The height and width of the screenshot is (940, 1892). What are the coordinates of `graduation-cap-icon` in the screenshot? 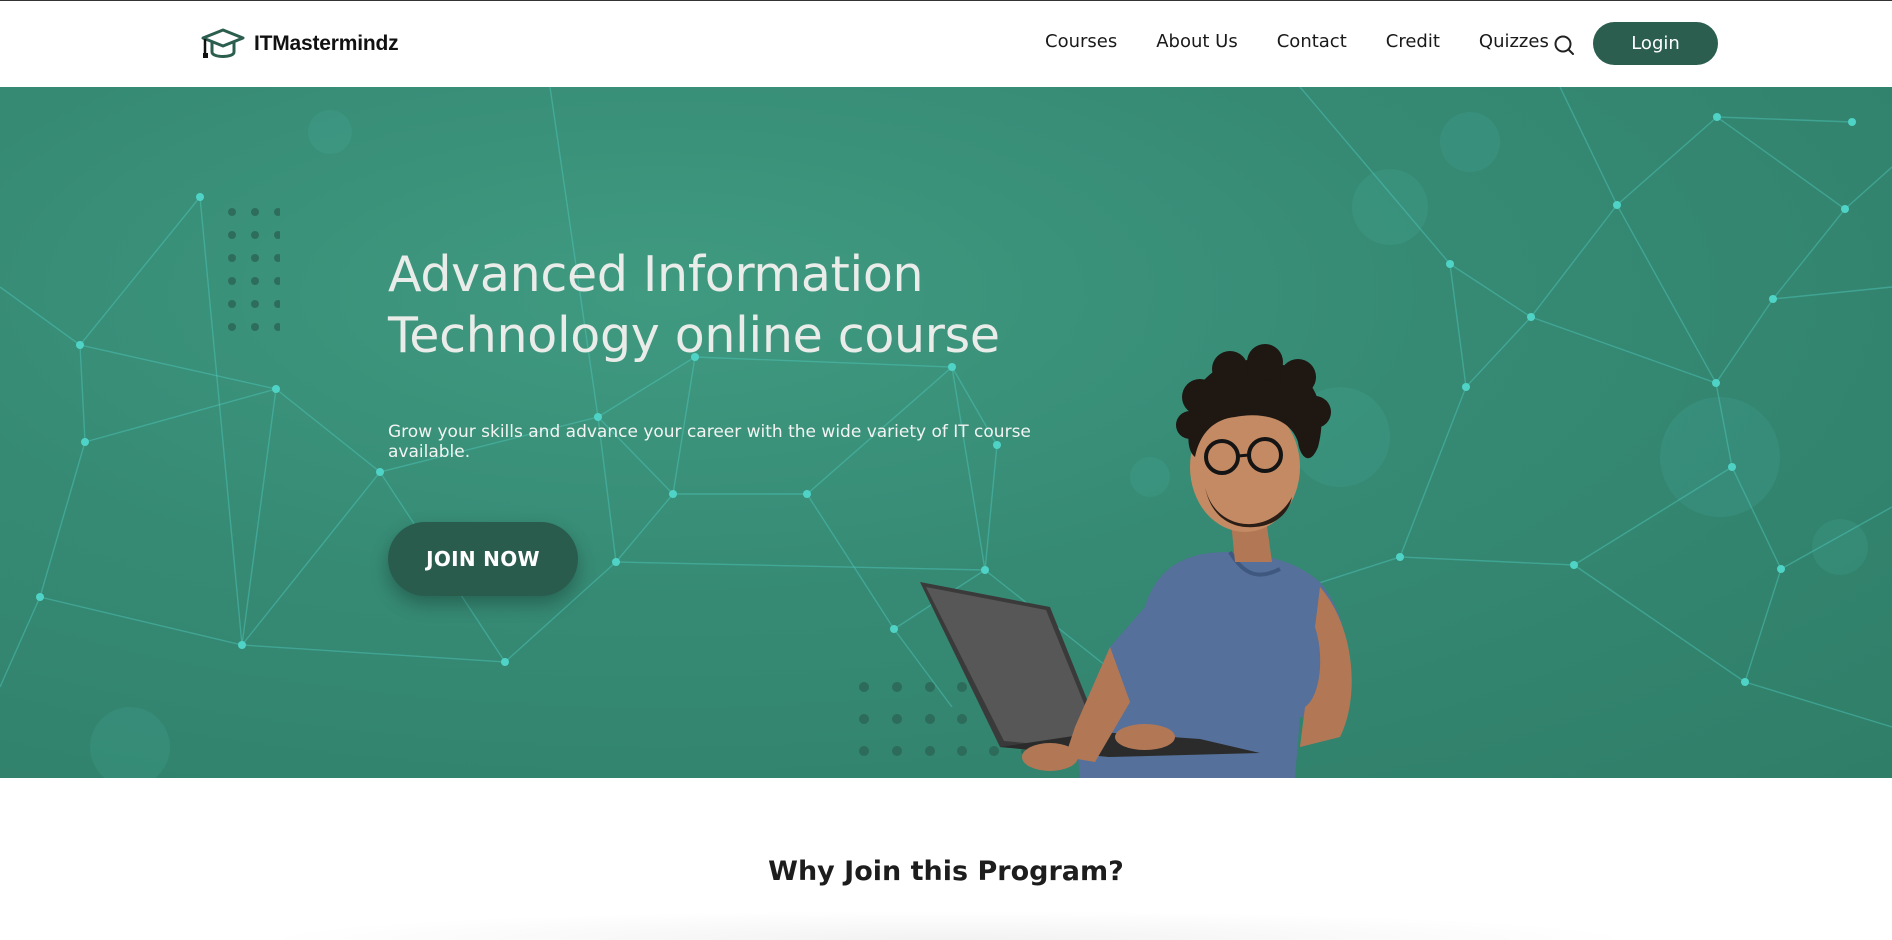 It's located at (223, 43).